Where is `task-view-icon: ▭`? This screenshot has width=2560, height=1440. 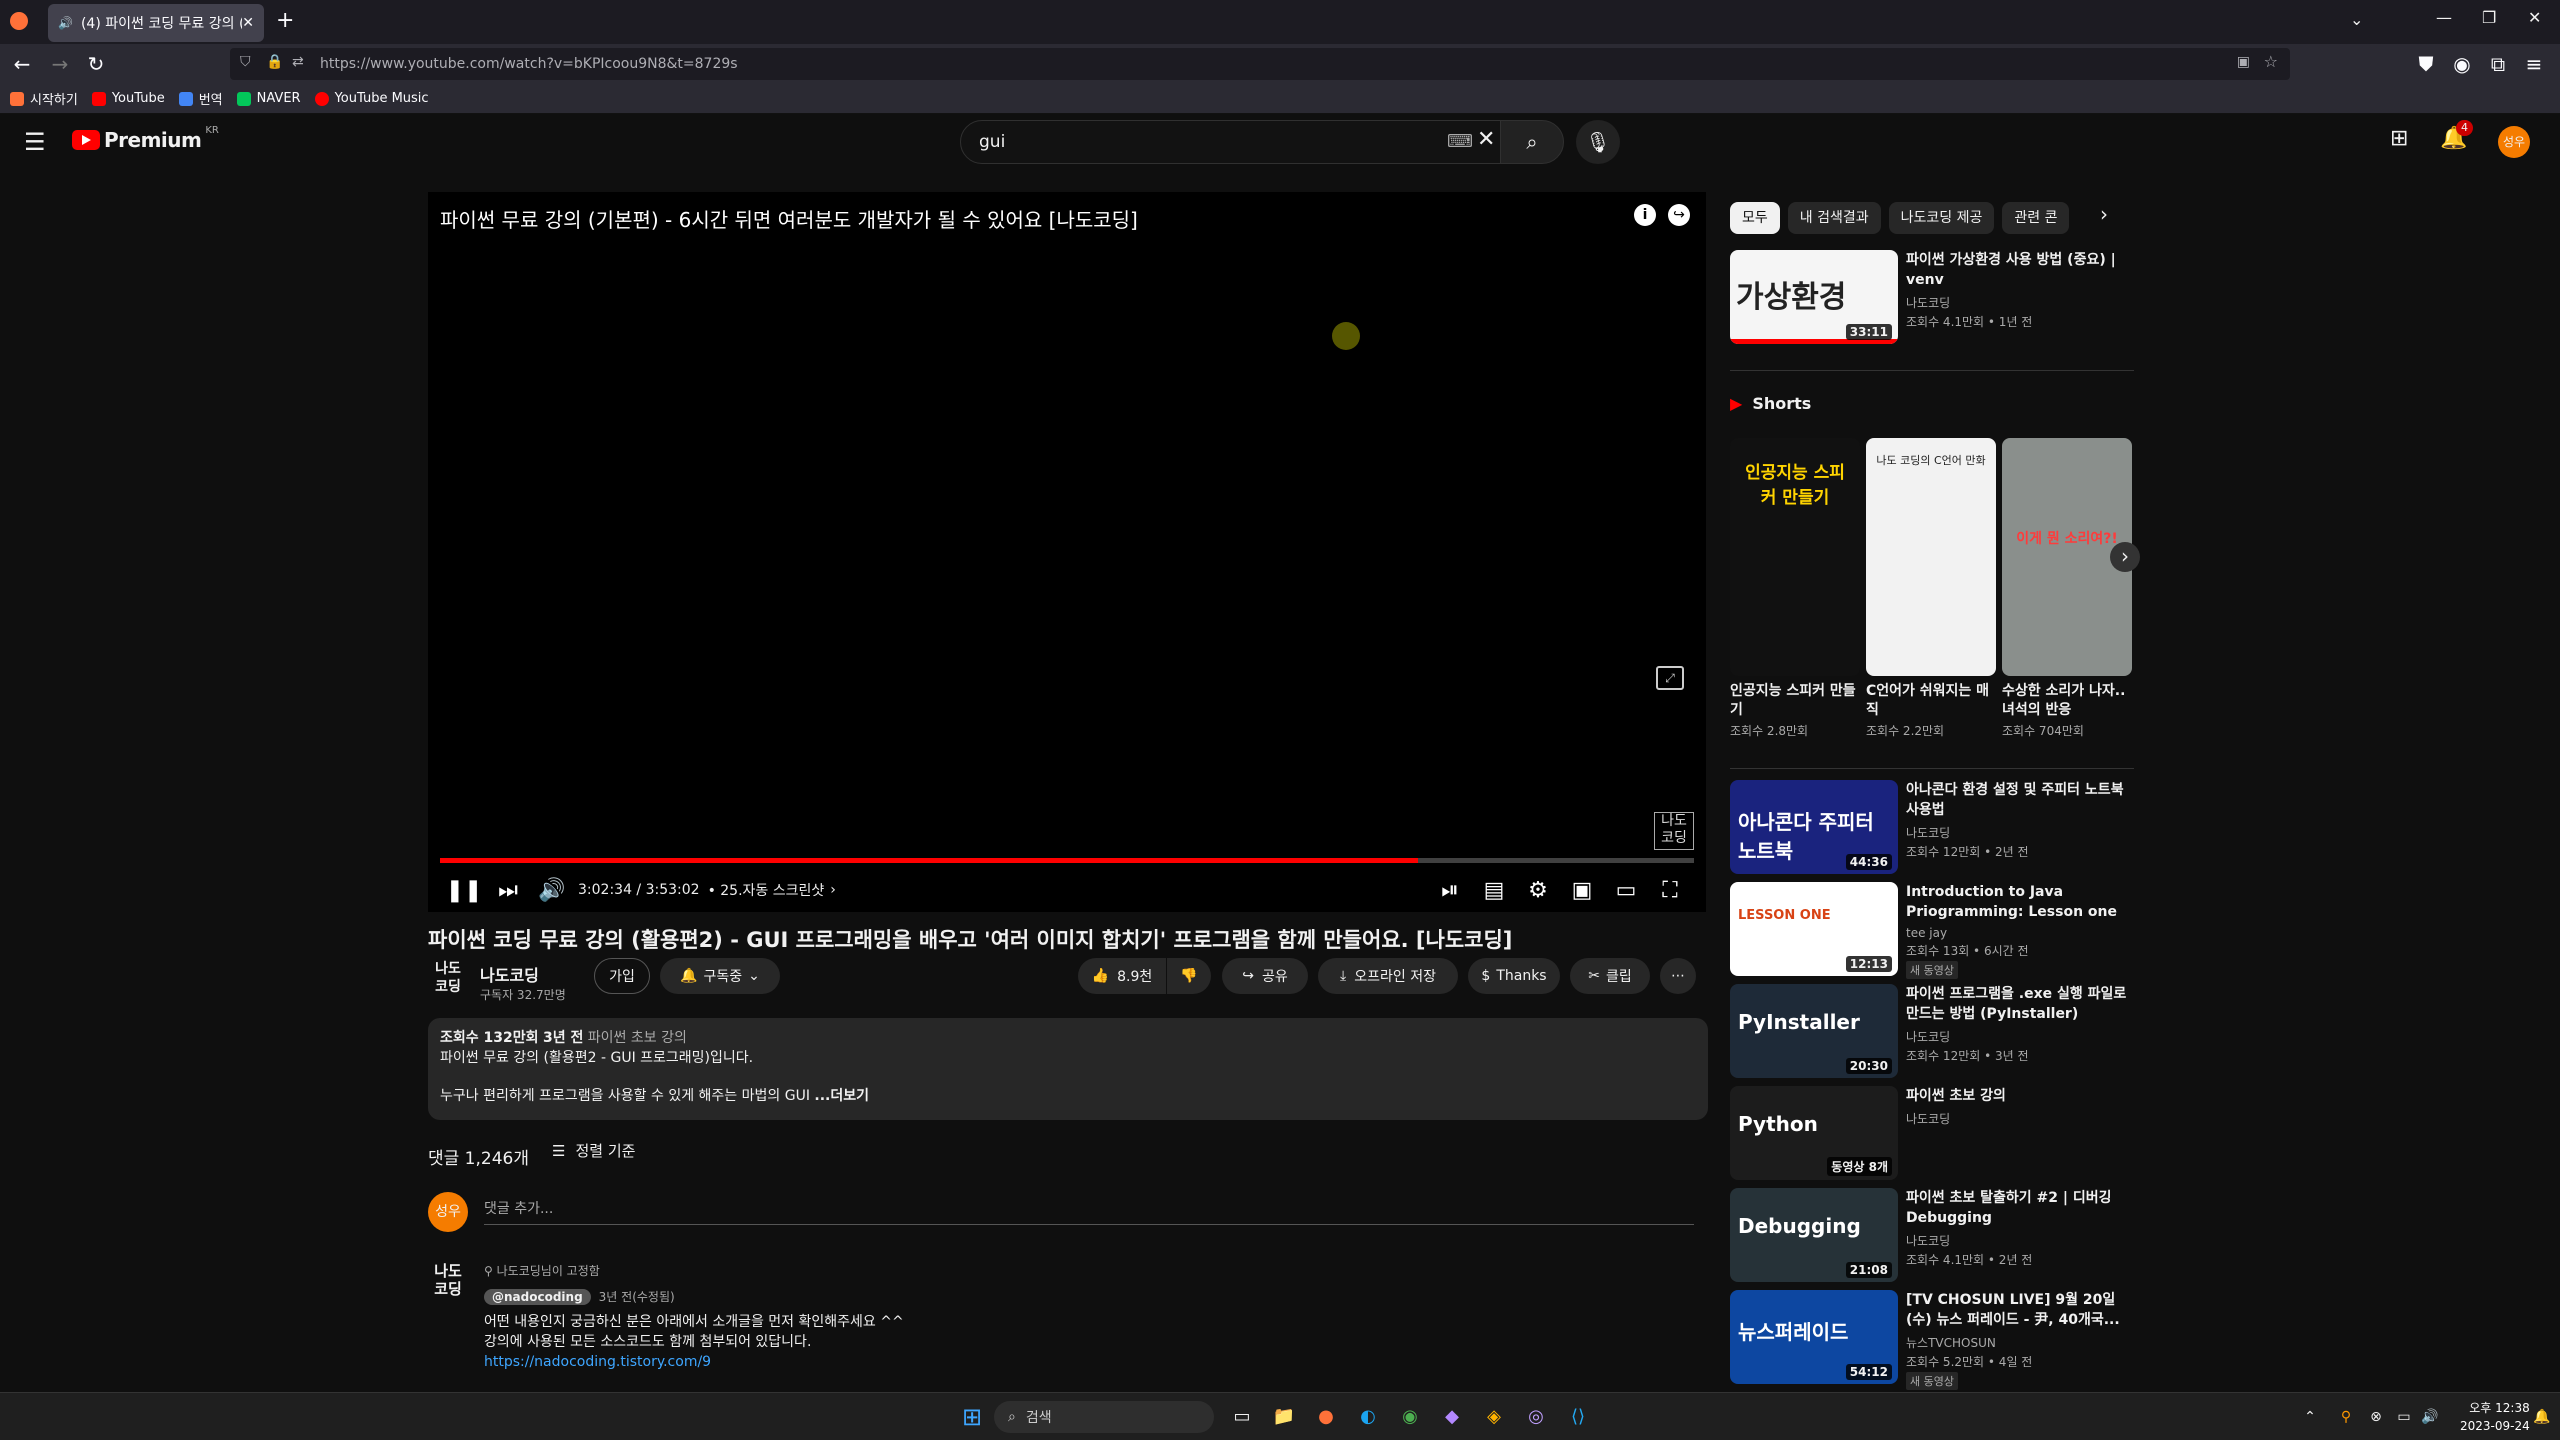
task-view-icon: ▭ is located at coordinates (1242, 1417).